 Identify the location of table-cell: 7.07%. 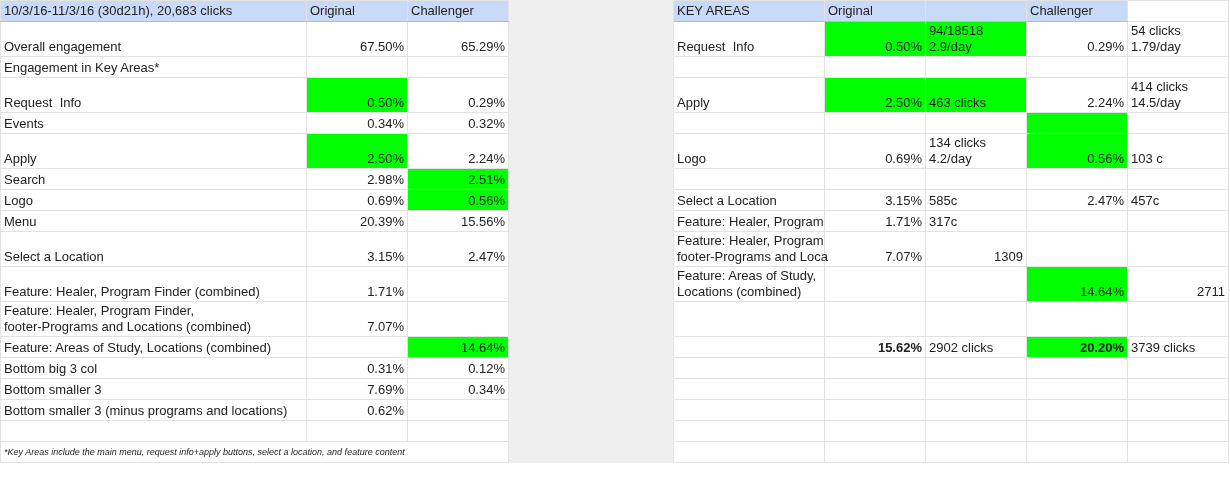
(357, 319).